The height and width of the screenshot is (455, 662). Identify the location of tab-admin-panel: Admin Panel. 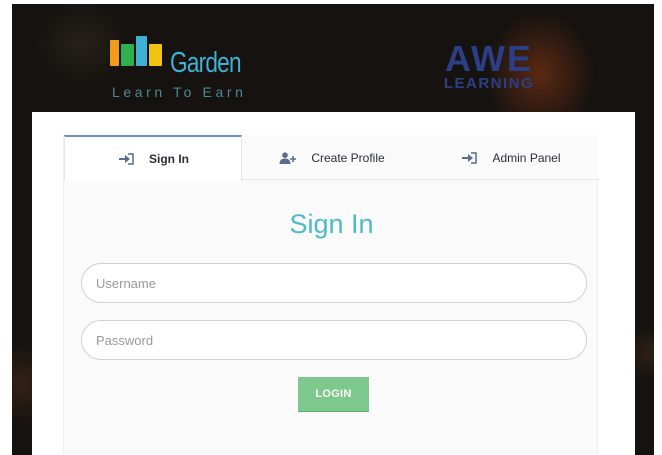
(510, 157).